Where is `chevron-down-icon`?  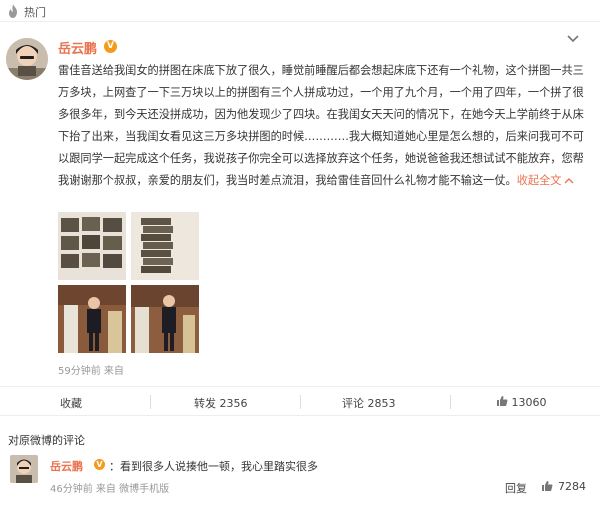
chevron-down-icon is located at coordinates (573, 39).